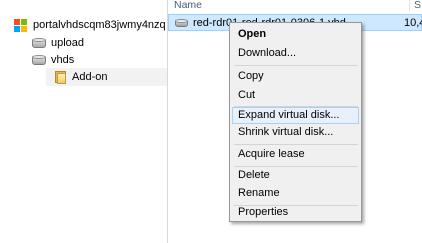 This screenshot has height=243, width=422. I want to click on column-header-name: Name, so click(289, 5).